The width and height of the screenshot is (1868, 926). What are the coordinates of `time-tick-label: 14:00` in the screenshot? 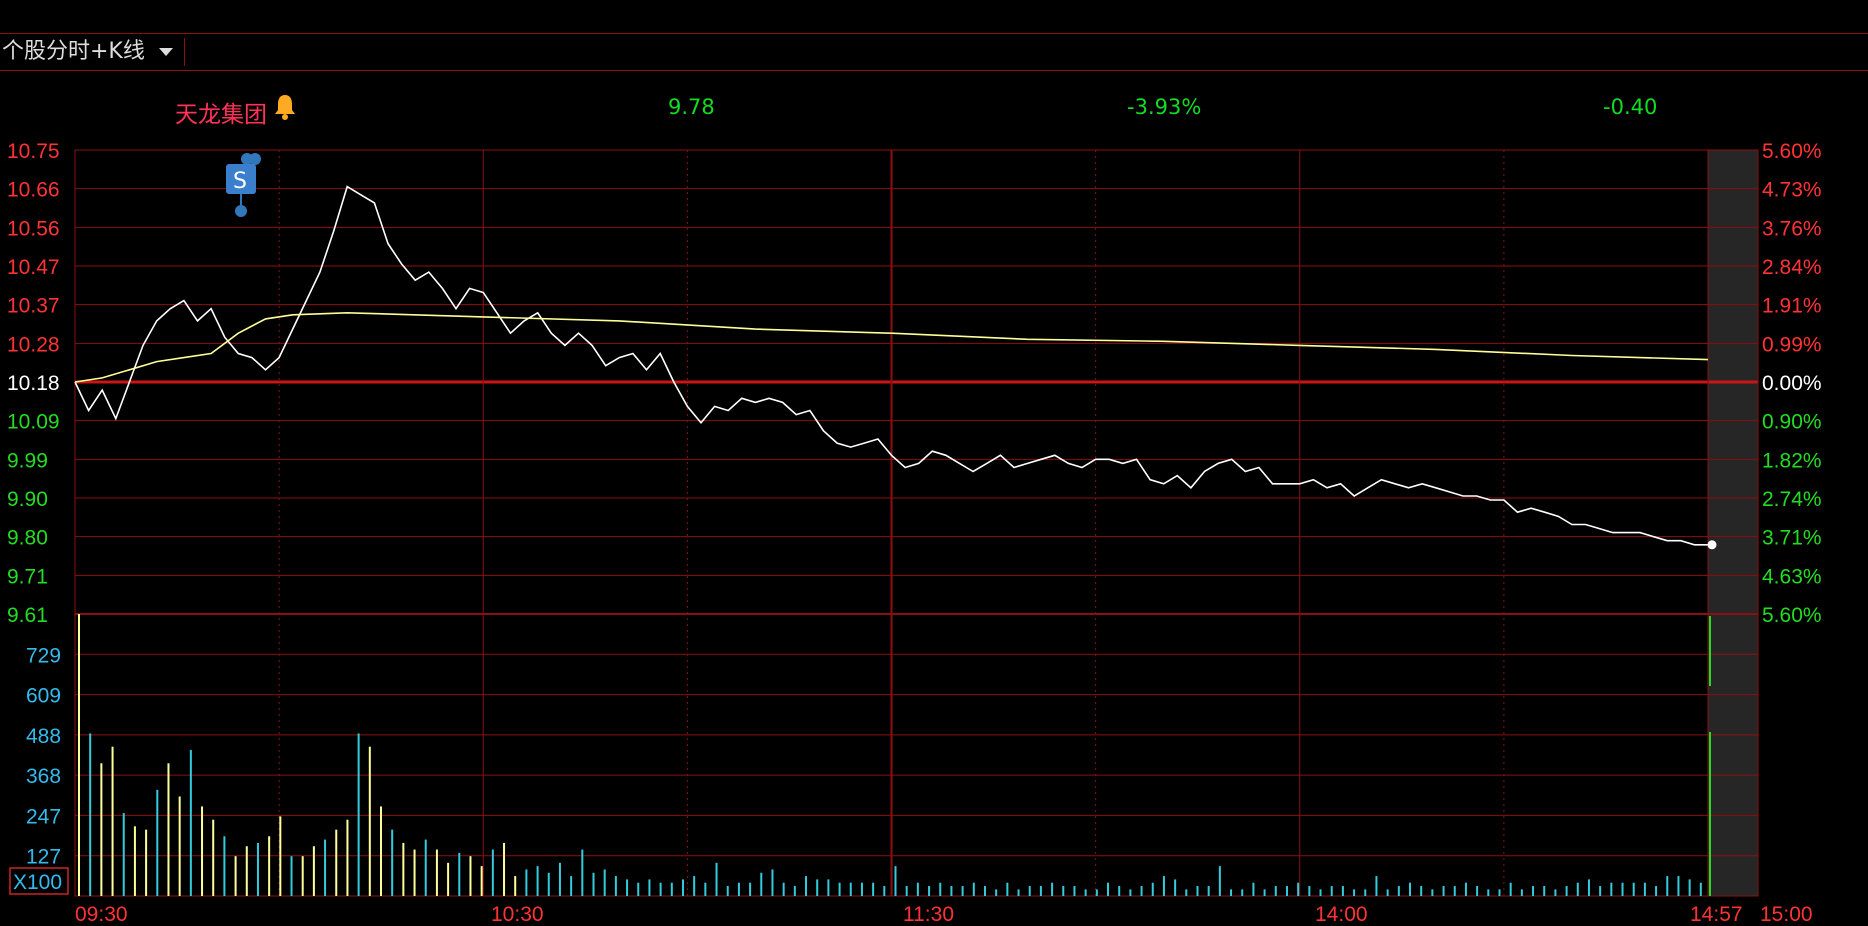 It's located at (1341, 914).